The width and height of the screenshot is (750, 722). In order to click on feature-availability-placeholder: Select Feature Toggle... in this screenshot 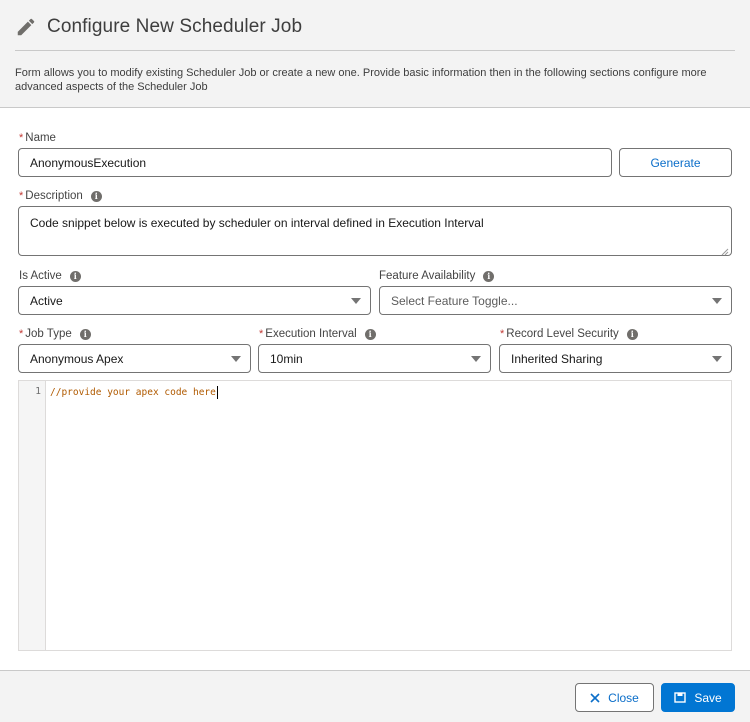, I will do `click(454, 300)`.